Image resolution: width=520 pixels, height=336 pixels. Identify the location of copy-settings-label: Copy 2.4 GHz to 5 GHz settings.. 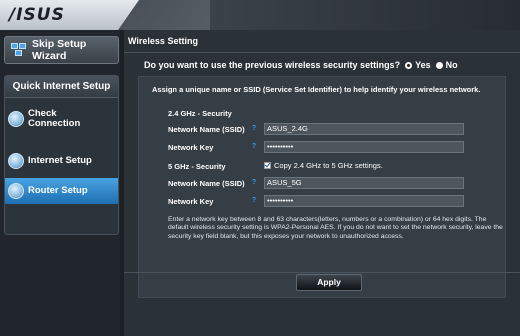
(328, 165).